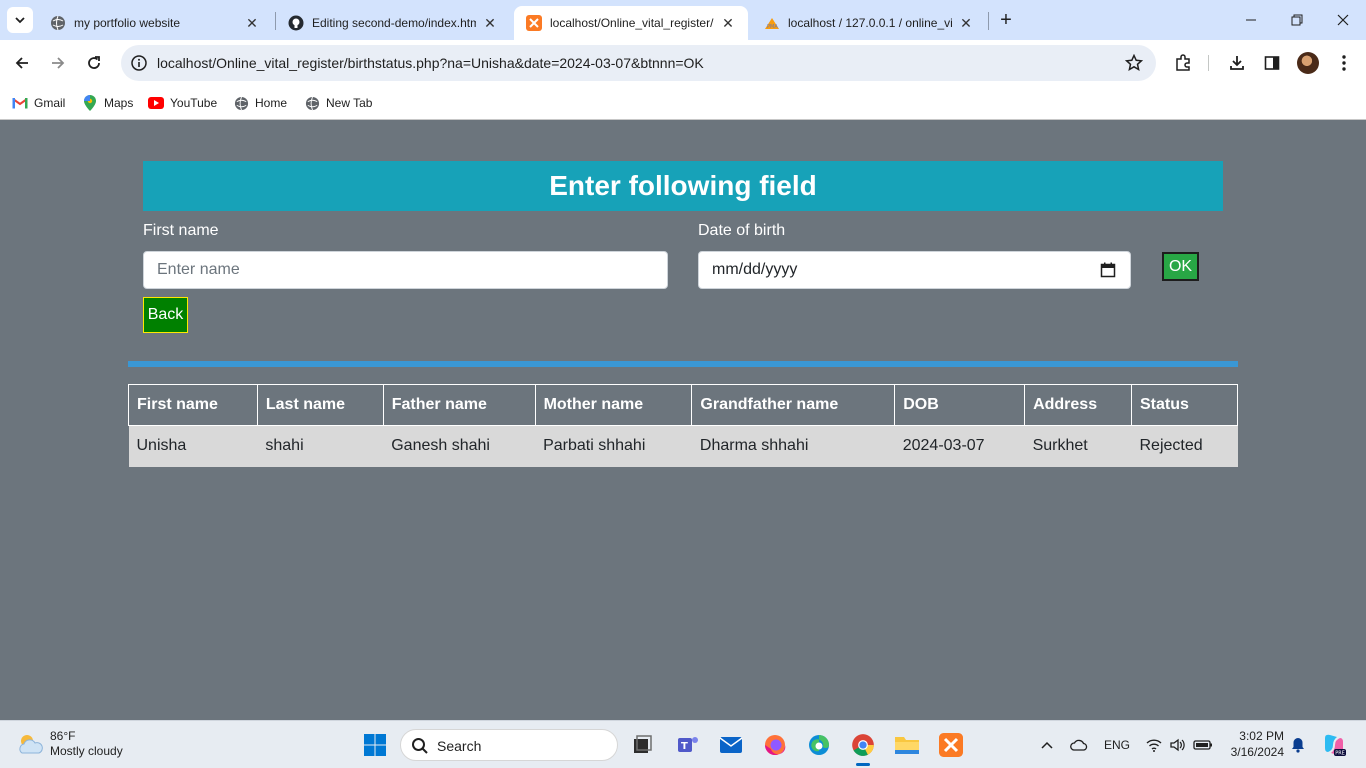 The image size is (1366, 768). Describe the element at coordinates (742, 230) in the screenshot. I see `dob-label: Date of birth` at that location.